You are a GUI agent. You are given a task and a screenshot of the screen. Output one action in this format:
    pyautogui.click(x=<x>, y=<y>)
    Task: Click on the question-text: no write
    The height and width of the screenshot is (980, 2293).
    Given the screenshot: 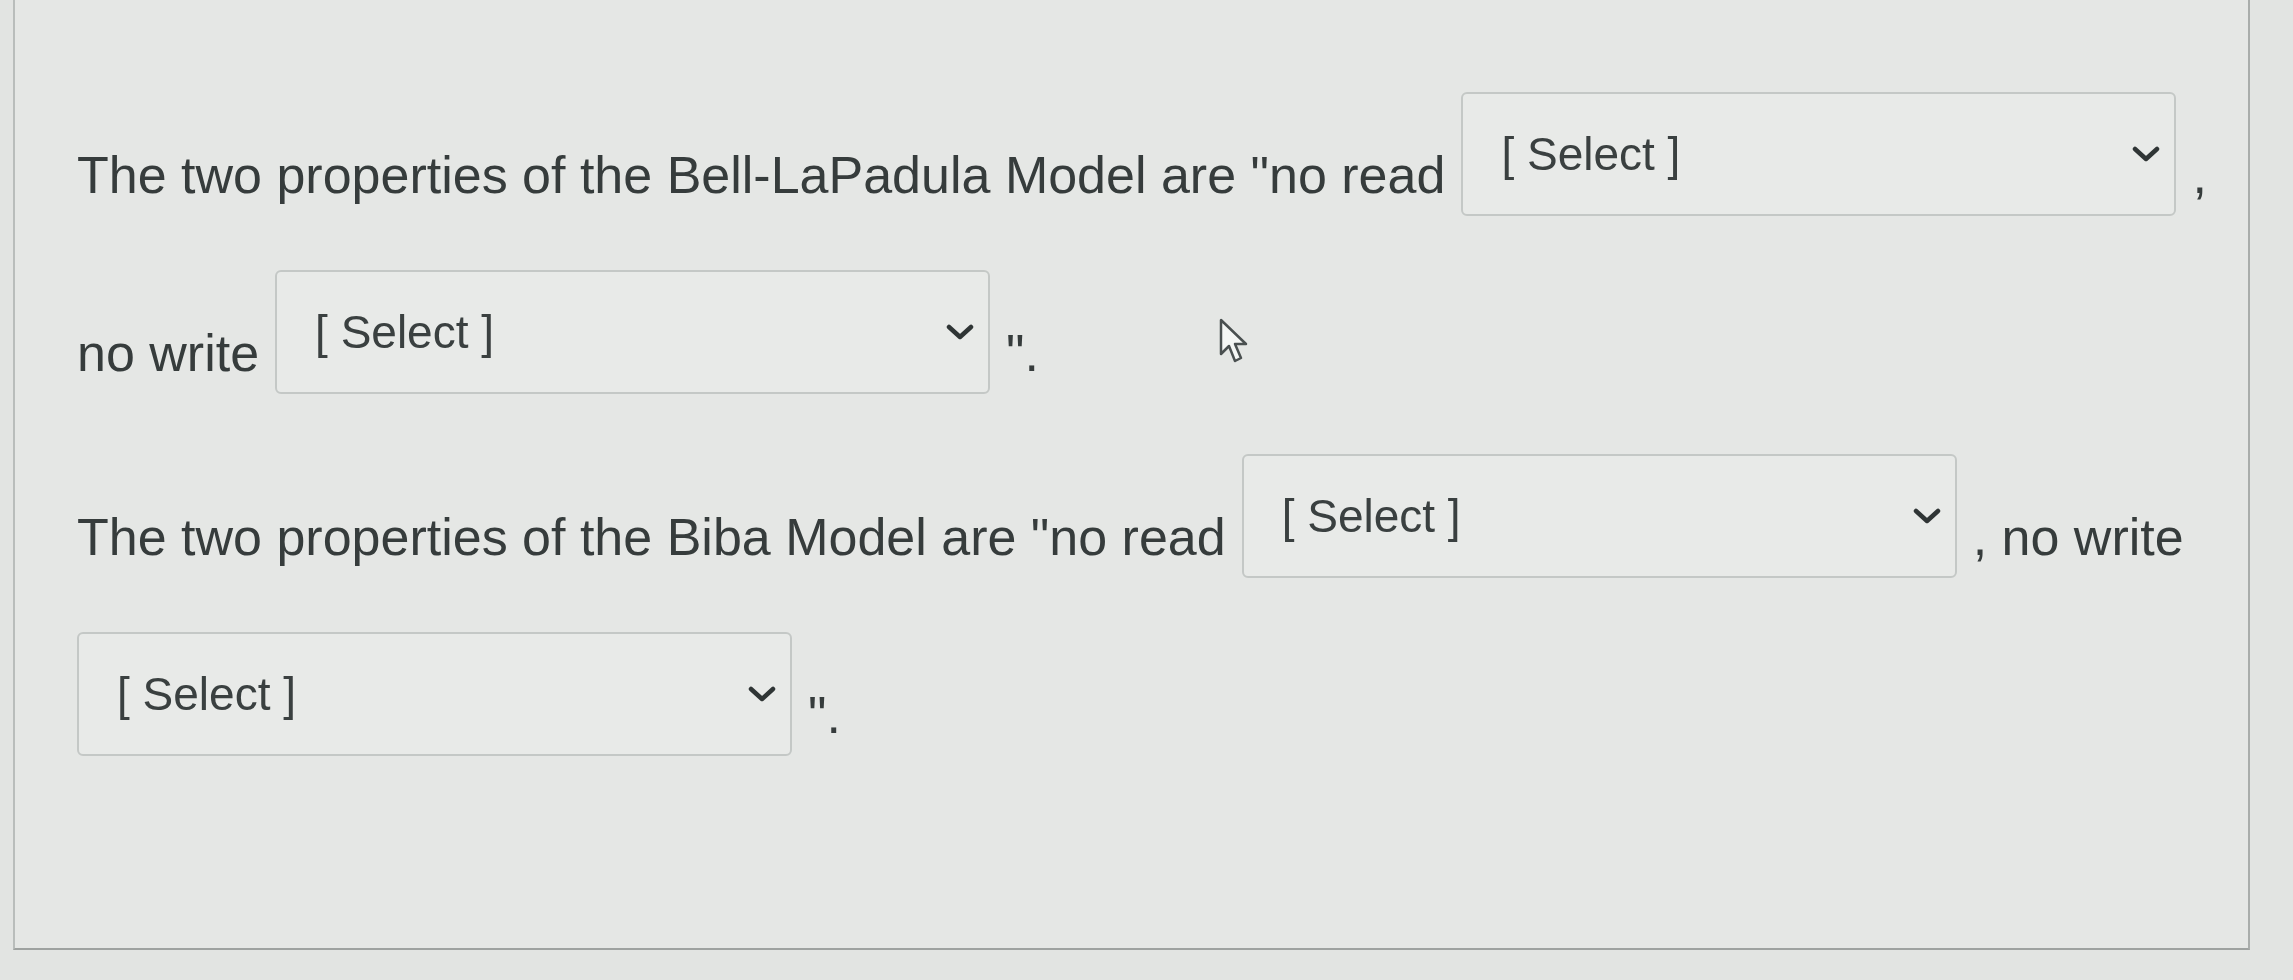 What is the action you would take?
    pyautogui.click(x=168, y=353)
    